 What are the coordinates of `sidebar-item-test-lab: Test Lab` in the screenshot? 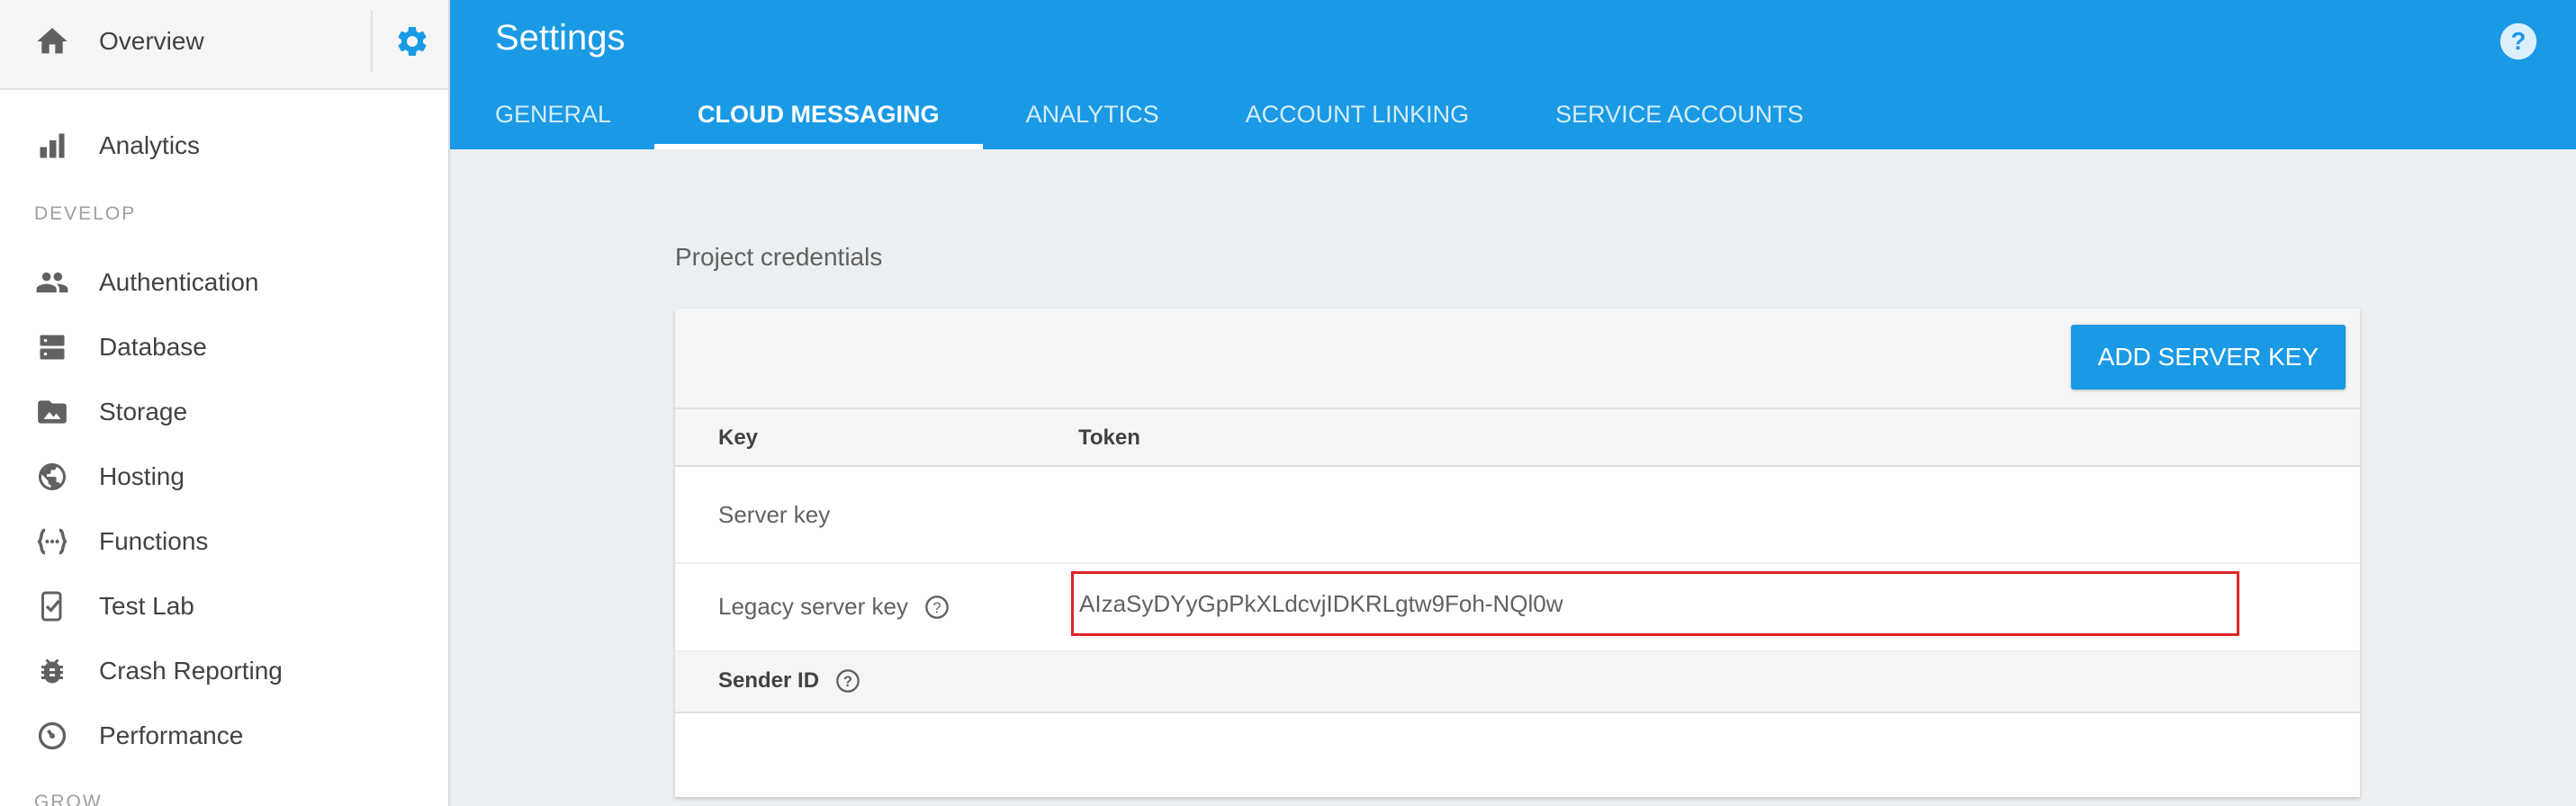 It's located at (114, 606).